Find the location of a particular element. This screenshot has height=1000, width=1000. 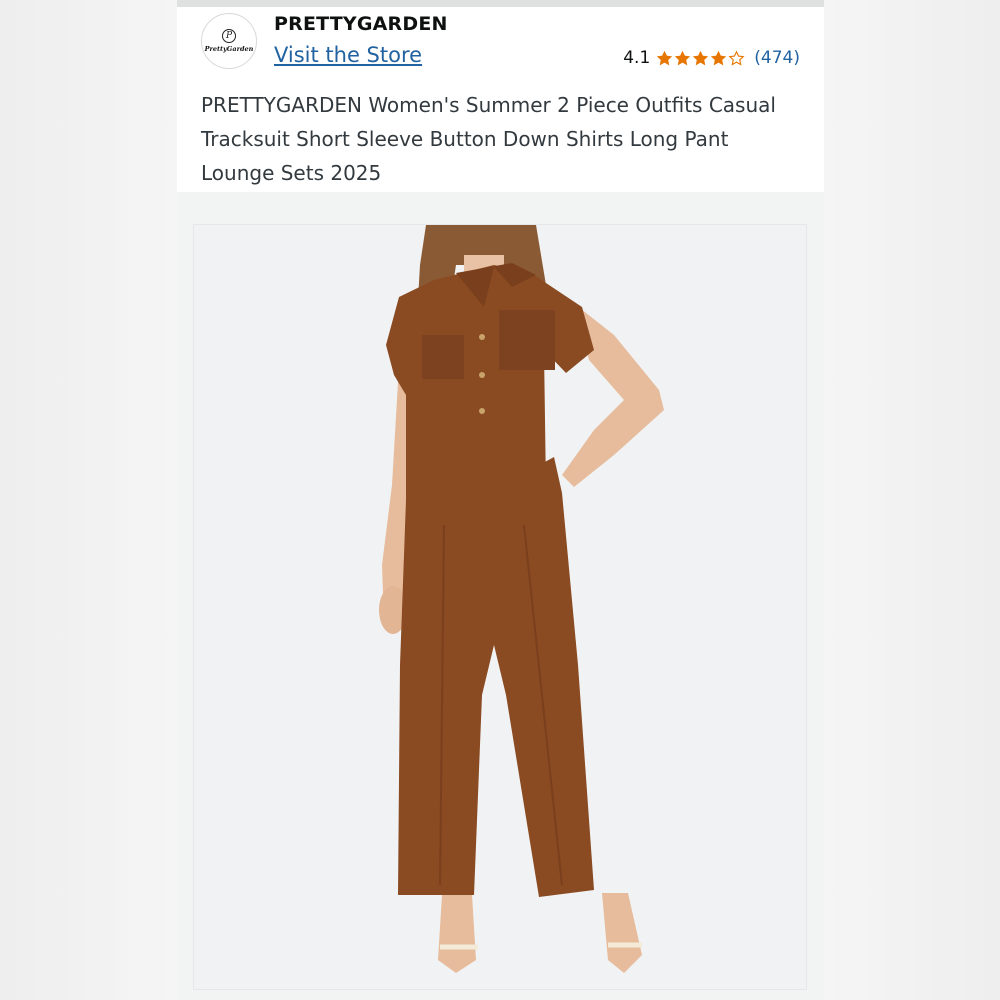

rating-value: 4.1 is located at coordinates (637, 58).